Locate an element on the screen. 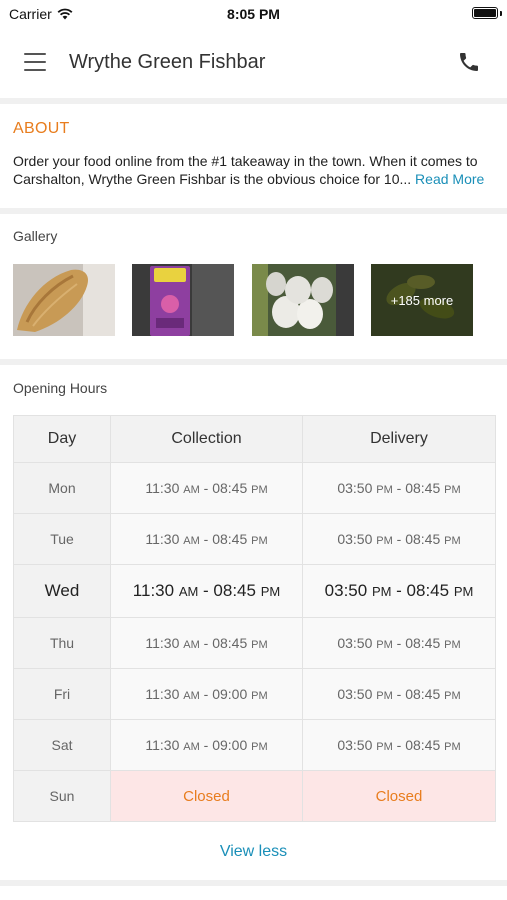 The width and height of the screenshot is (507, 900). gallery-thumb-more: +185 more is located at coordinates (422, 300).